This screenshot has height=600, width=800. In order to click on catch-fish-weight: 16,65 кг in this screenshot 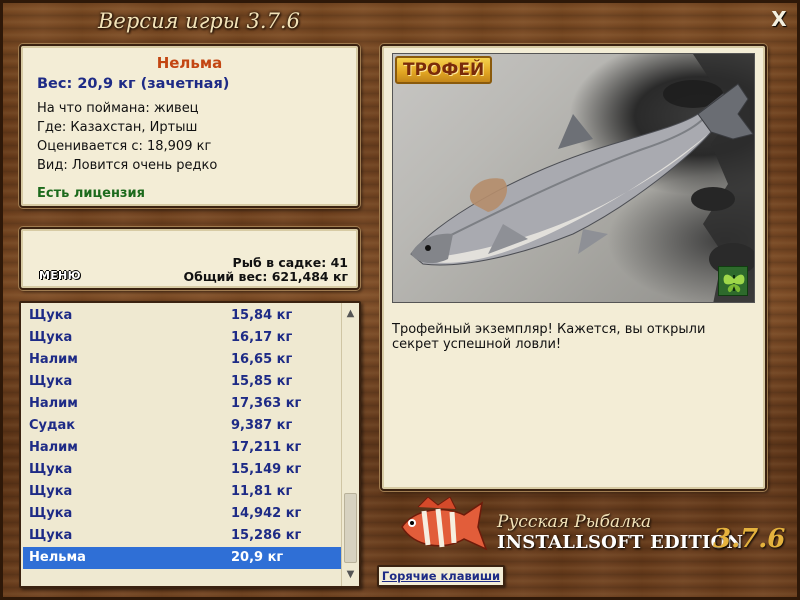, I will do `click(262, 359)`.